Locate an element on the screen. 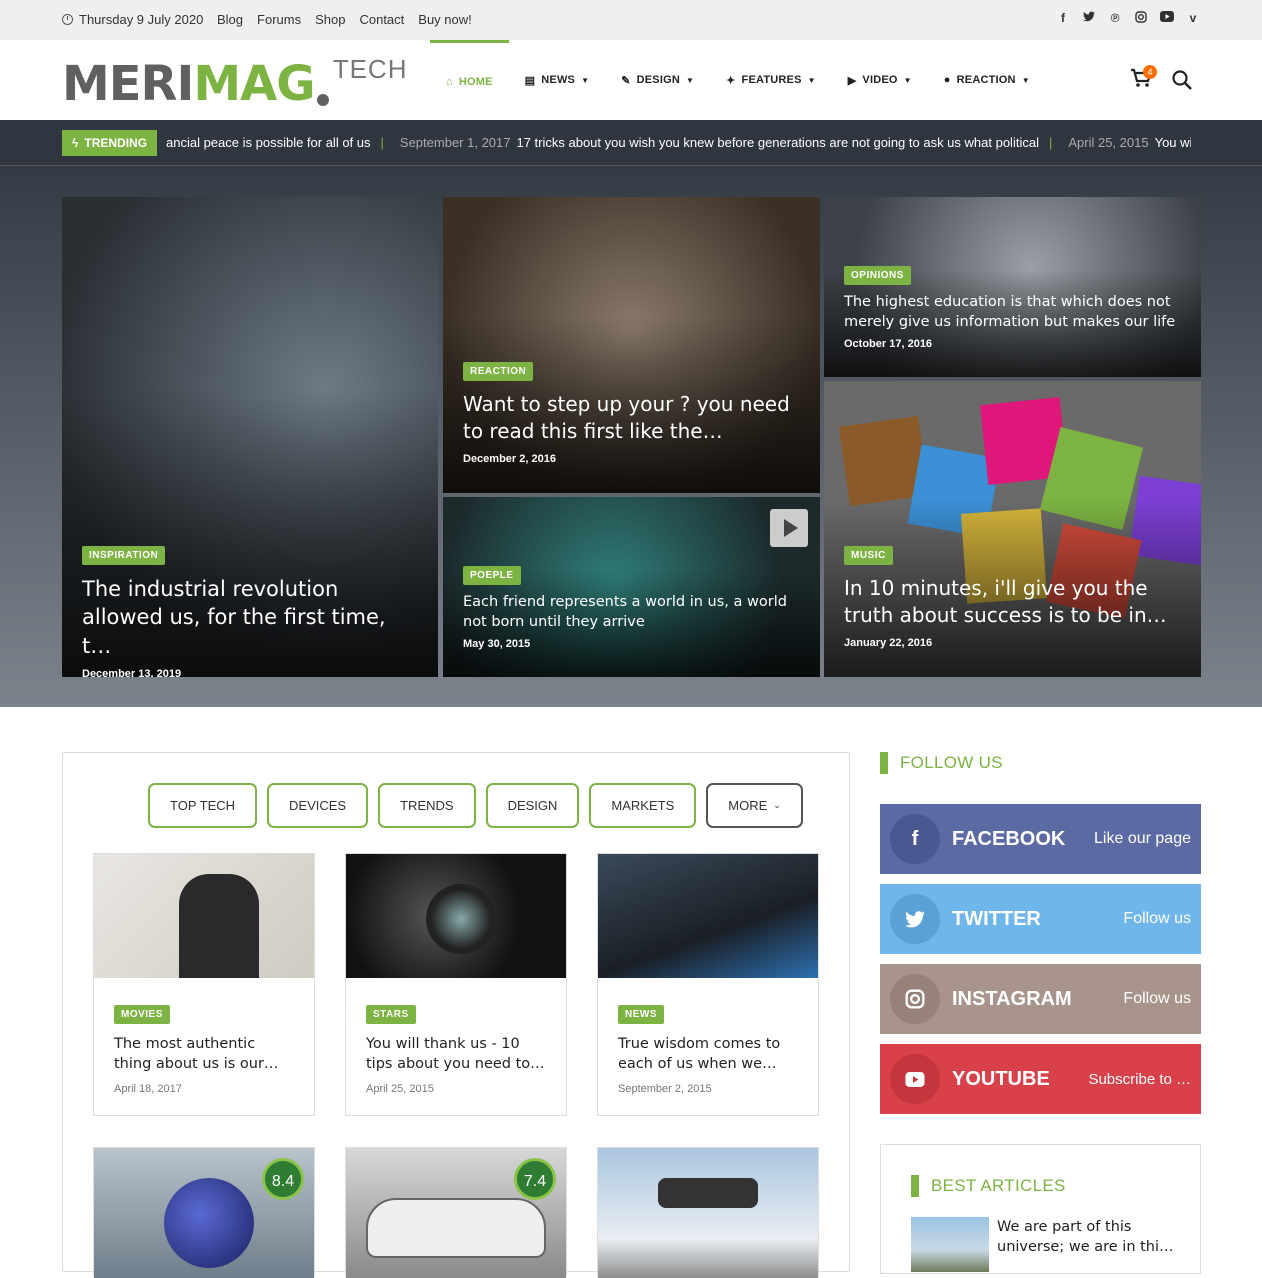  tab-top-tech: TOP TECH is located at coordinates (203, 805).